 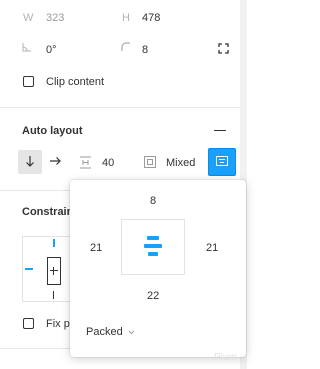 I want to click on corner-radius-icon, so click(x=126, y=47).